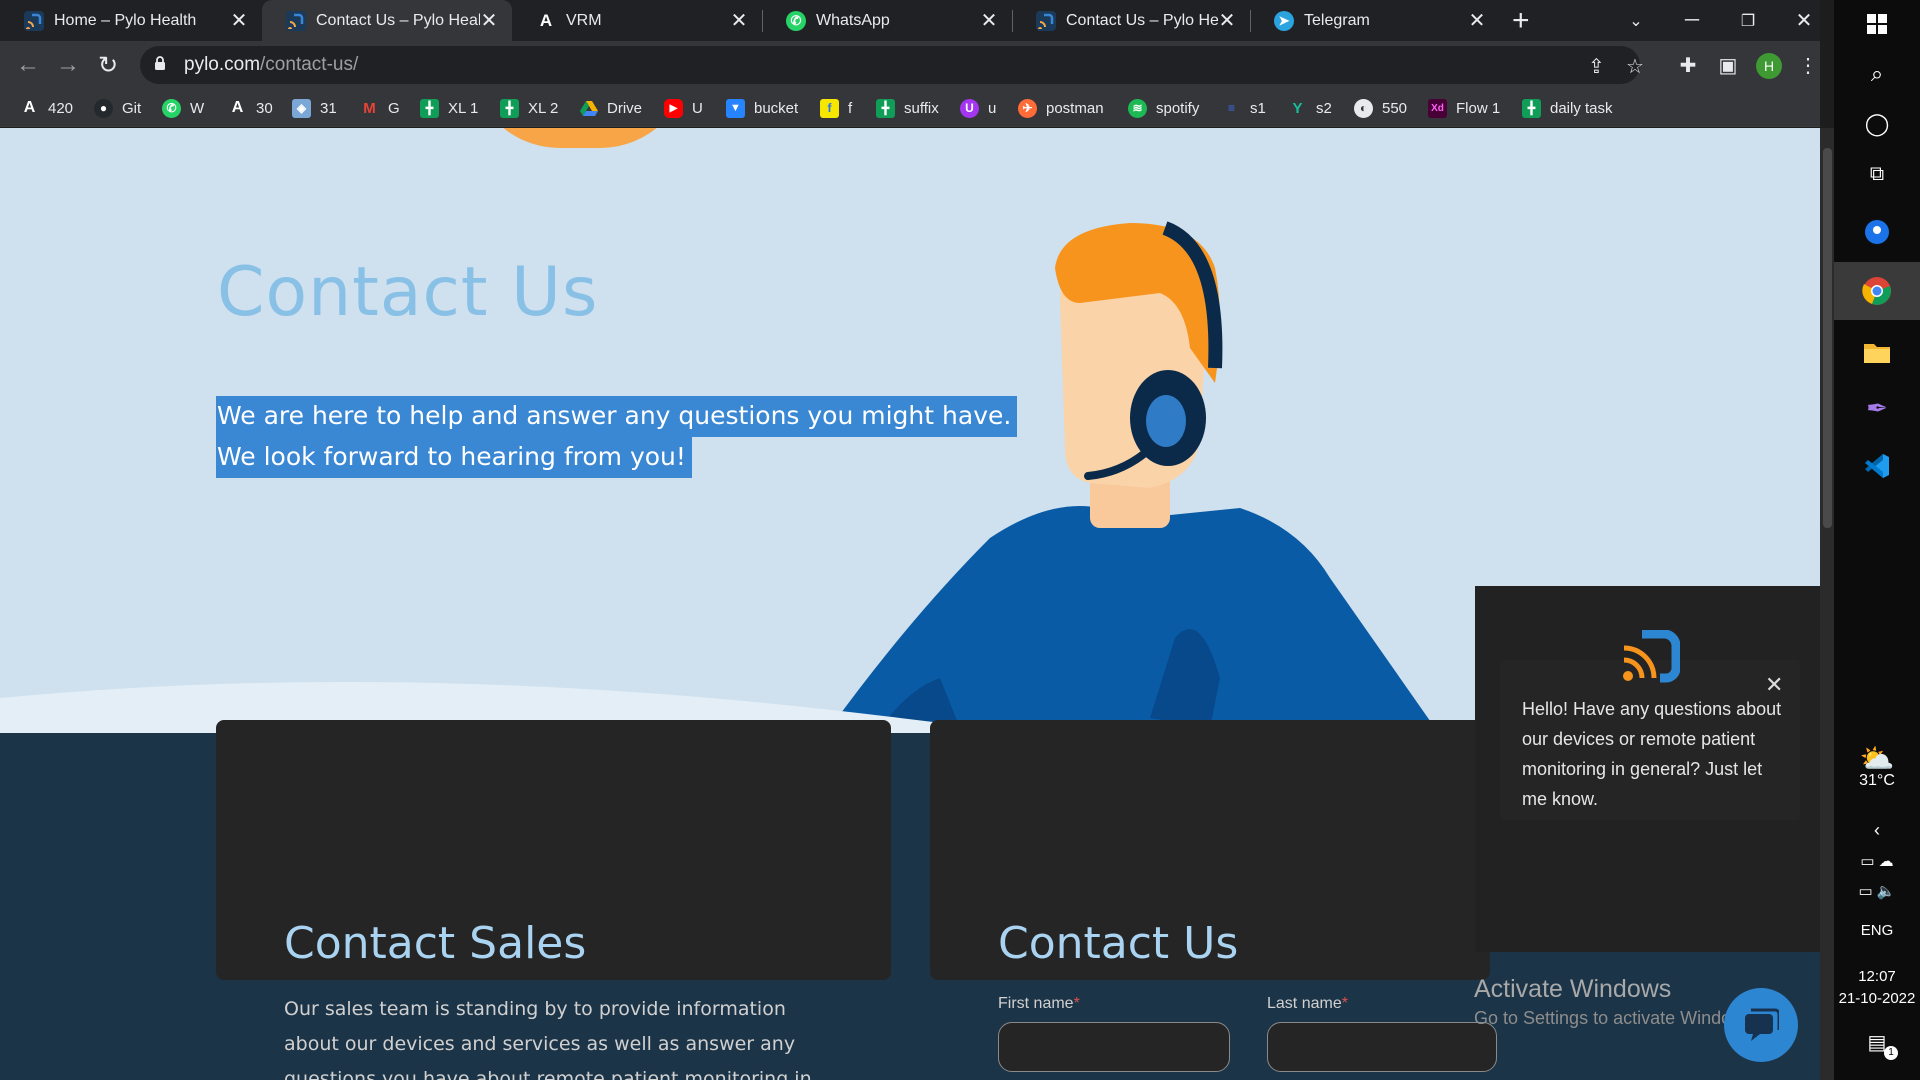  I want to click on bookmark-label: Drive, so click(625, 108).